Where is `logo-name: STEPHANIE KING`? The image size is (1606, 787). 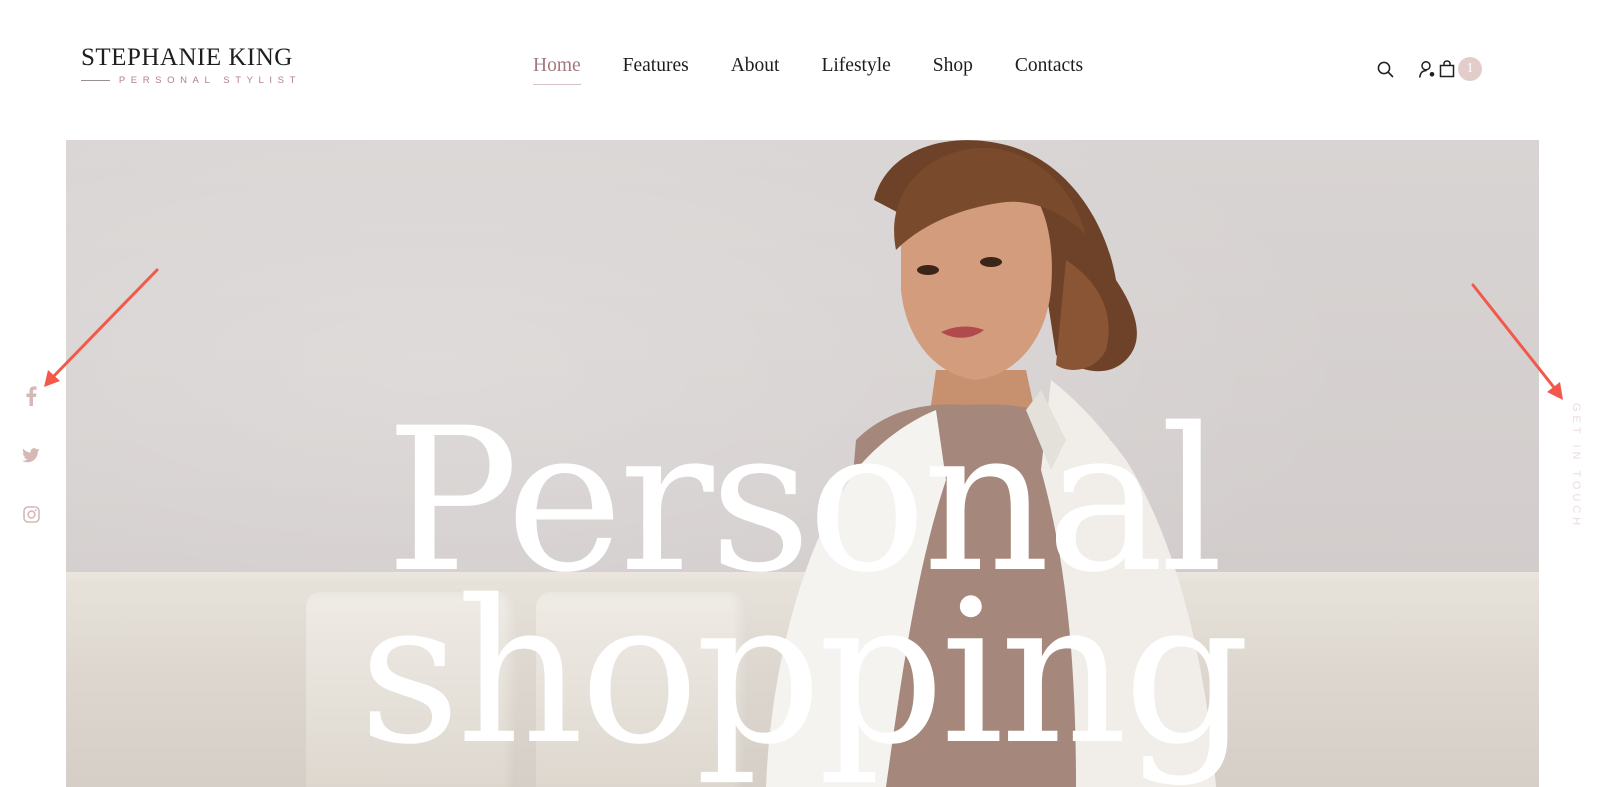 logo-name: STEPHANIE KING is located at coordinates (187, 57).